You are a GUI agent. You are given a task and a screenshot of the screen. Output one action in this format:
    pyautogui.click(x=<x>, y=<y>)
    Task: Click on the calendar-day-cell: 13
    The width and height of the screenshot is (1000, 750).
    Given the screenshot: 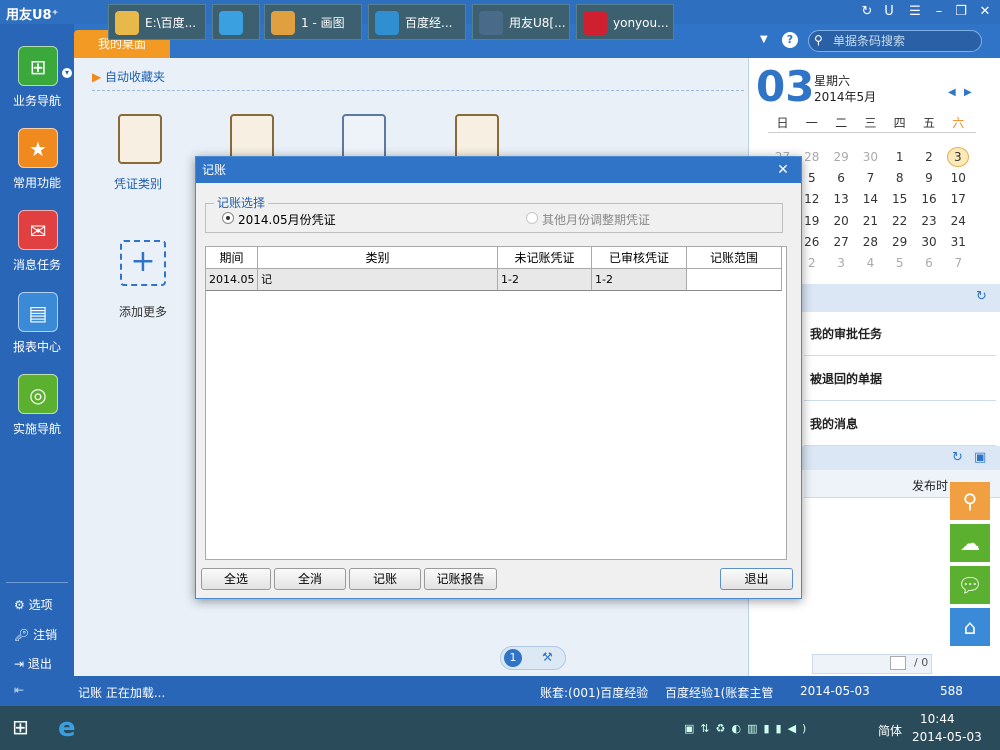 What is the action you would take?
    pyautogui.click(x=841, y=199)
    